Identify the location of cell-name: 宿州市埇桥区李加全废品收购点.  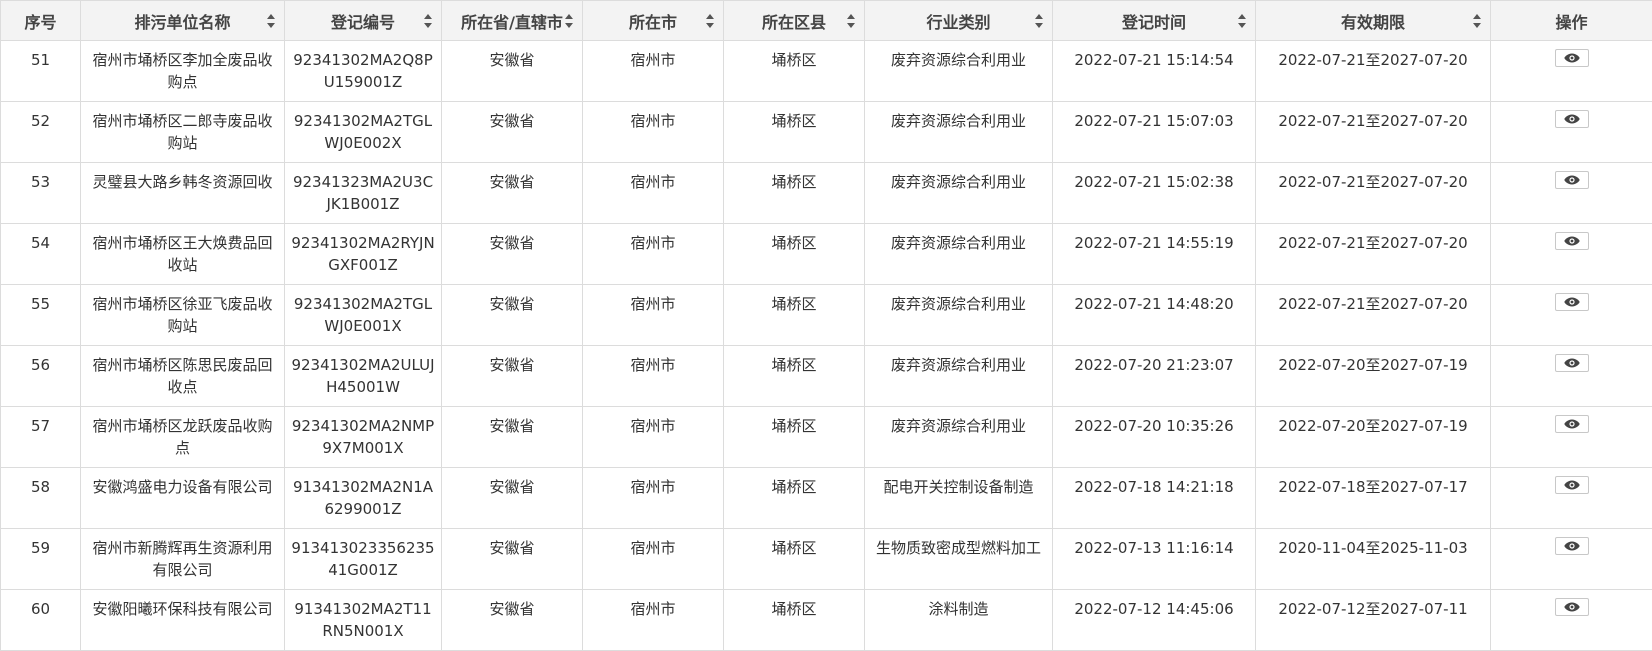
(183, 71).